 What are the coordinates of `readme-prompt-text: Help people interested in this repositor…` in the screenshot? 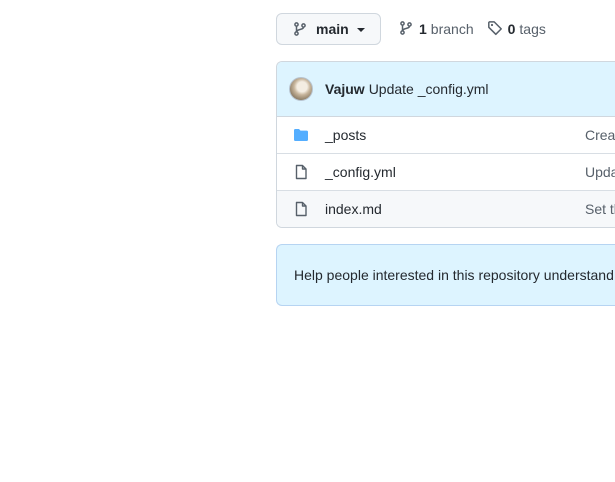 It's located at (454, 275).